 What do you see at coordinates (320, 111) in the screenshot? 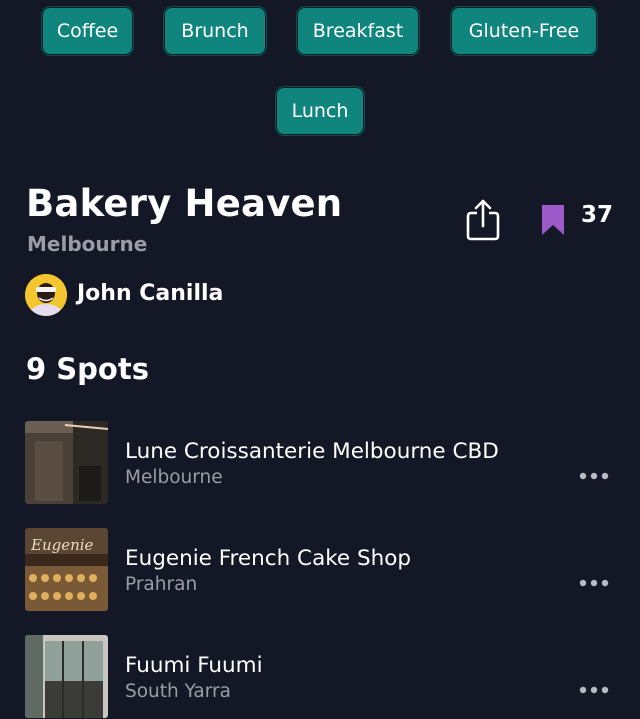
I see `tag-lunch: Lunch` at bounding box center [320, 111].